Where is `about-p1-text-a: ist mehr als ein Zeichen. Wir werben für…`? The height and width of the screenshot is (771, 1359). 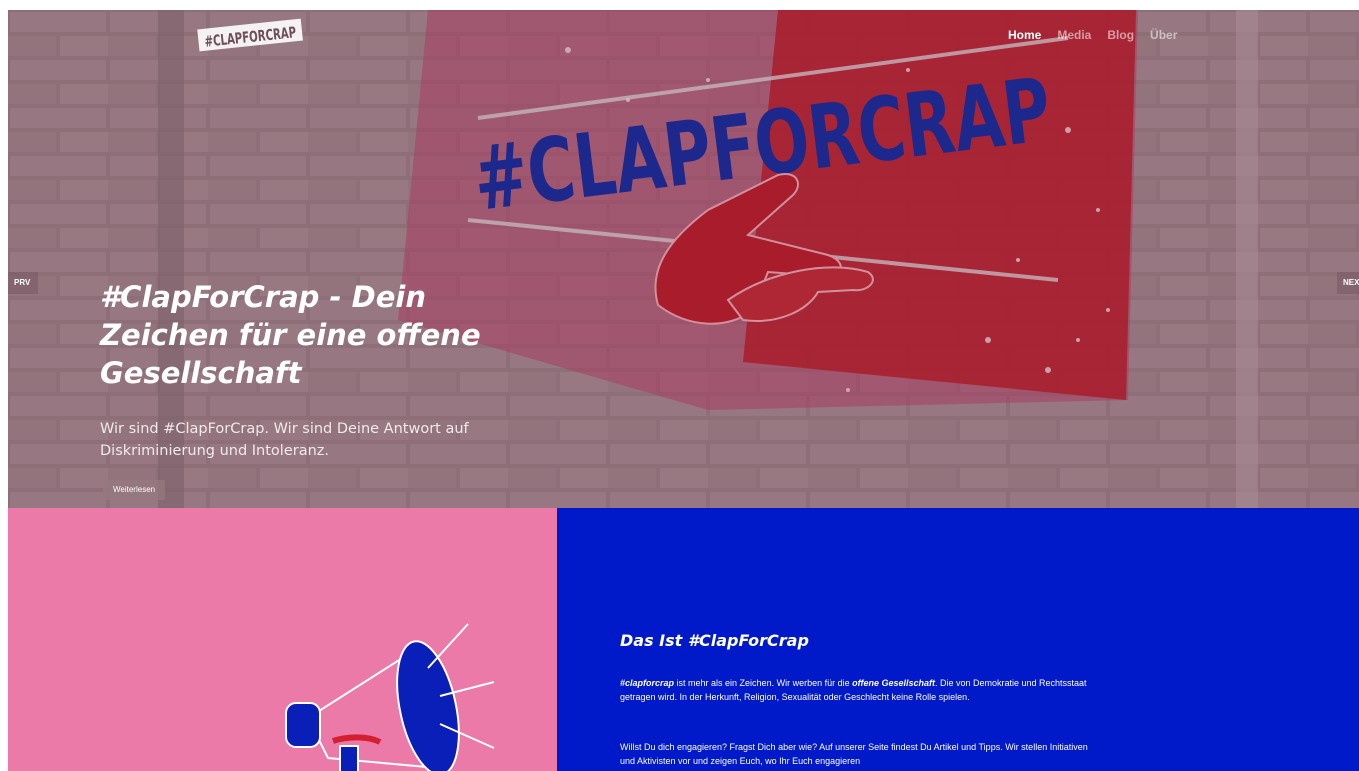
about-p1-text-a: ist mehr als ein Zeichen. Wir werben für… is located at coordinates (763, 683).